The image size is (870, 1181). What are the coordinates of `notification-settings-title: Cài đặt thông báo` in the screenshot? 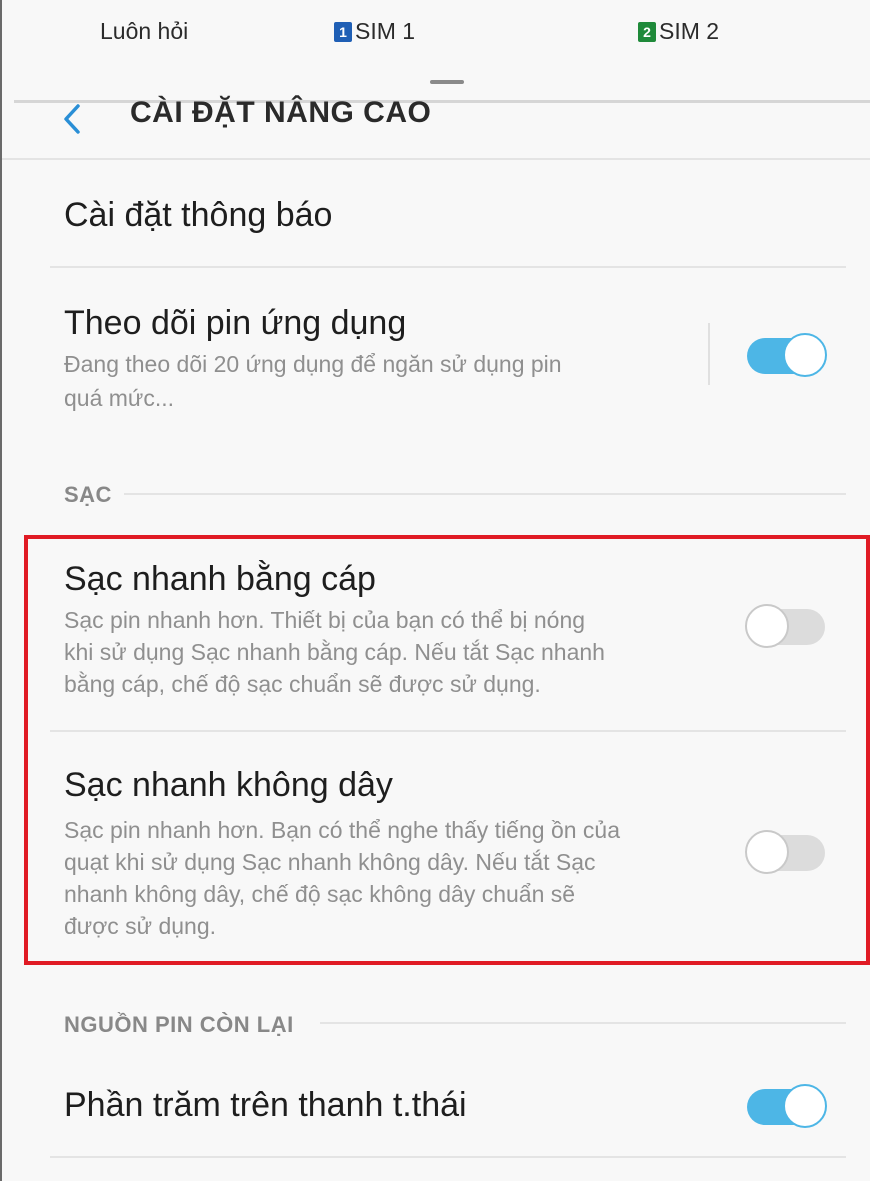 It's located at (198, 215).